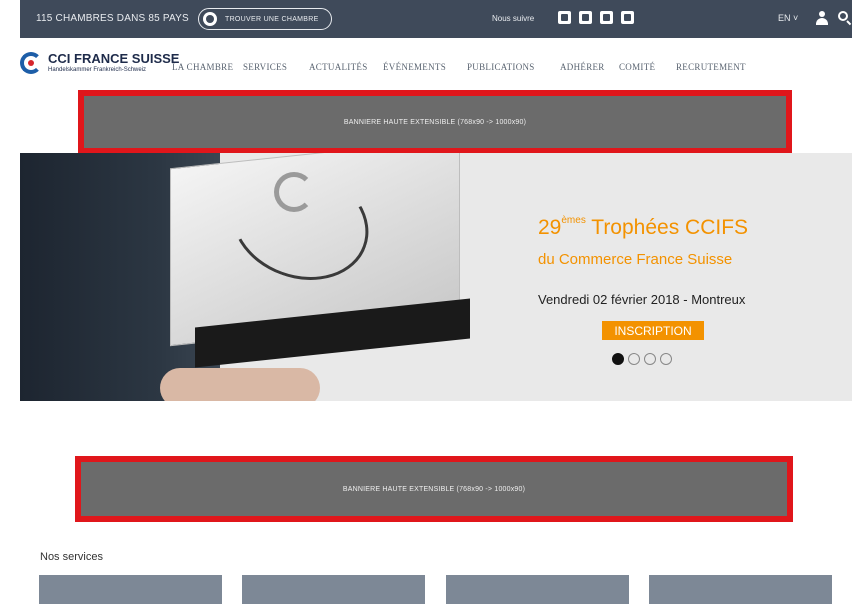 This screenshot has width=856, height=604. I want to click on find-chamber-button: TROUVER UNE CHAMBRE, so click(265, 19).